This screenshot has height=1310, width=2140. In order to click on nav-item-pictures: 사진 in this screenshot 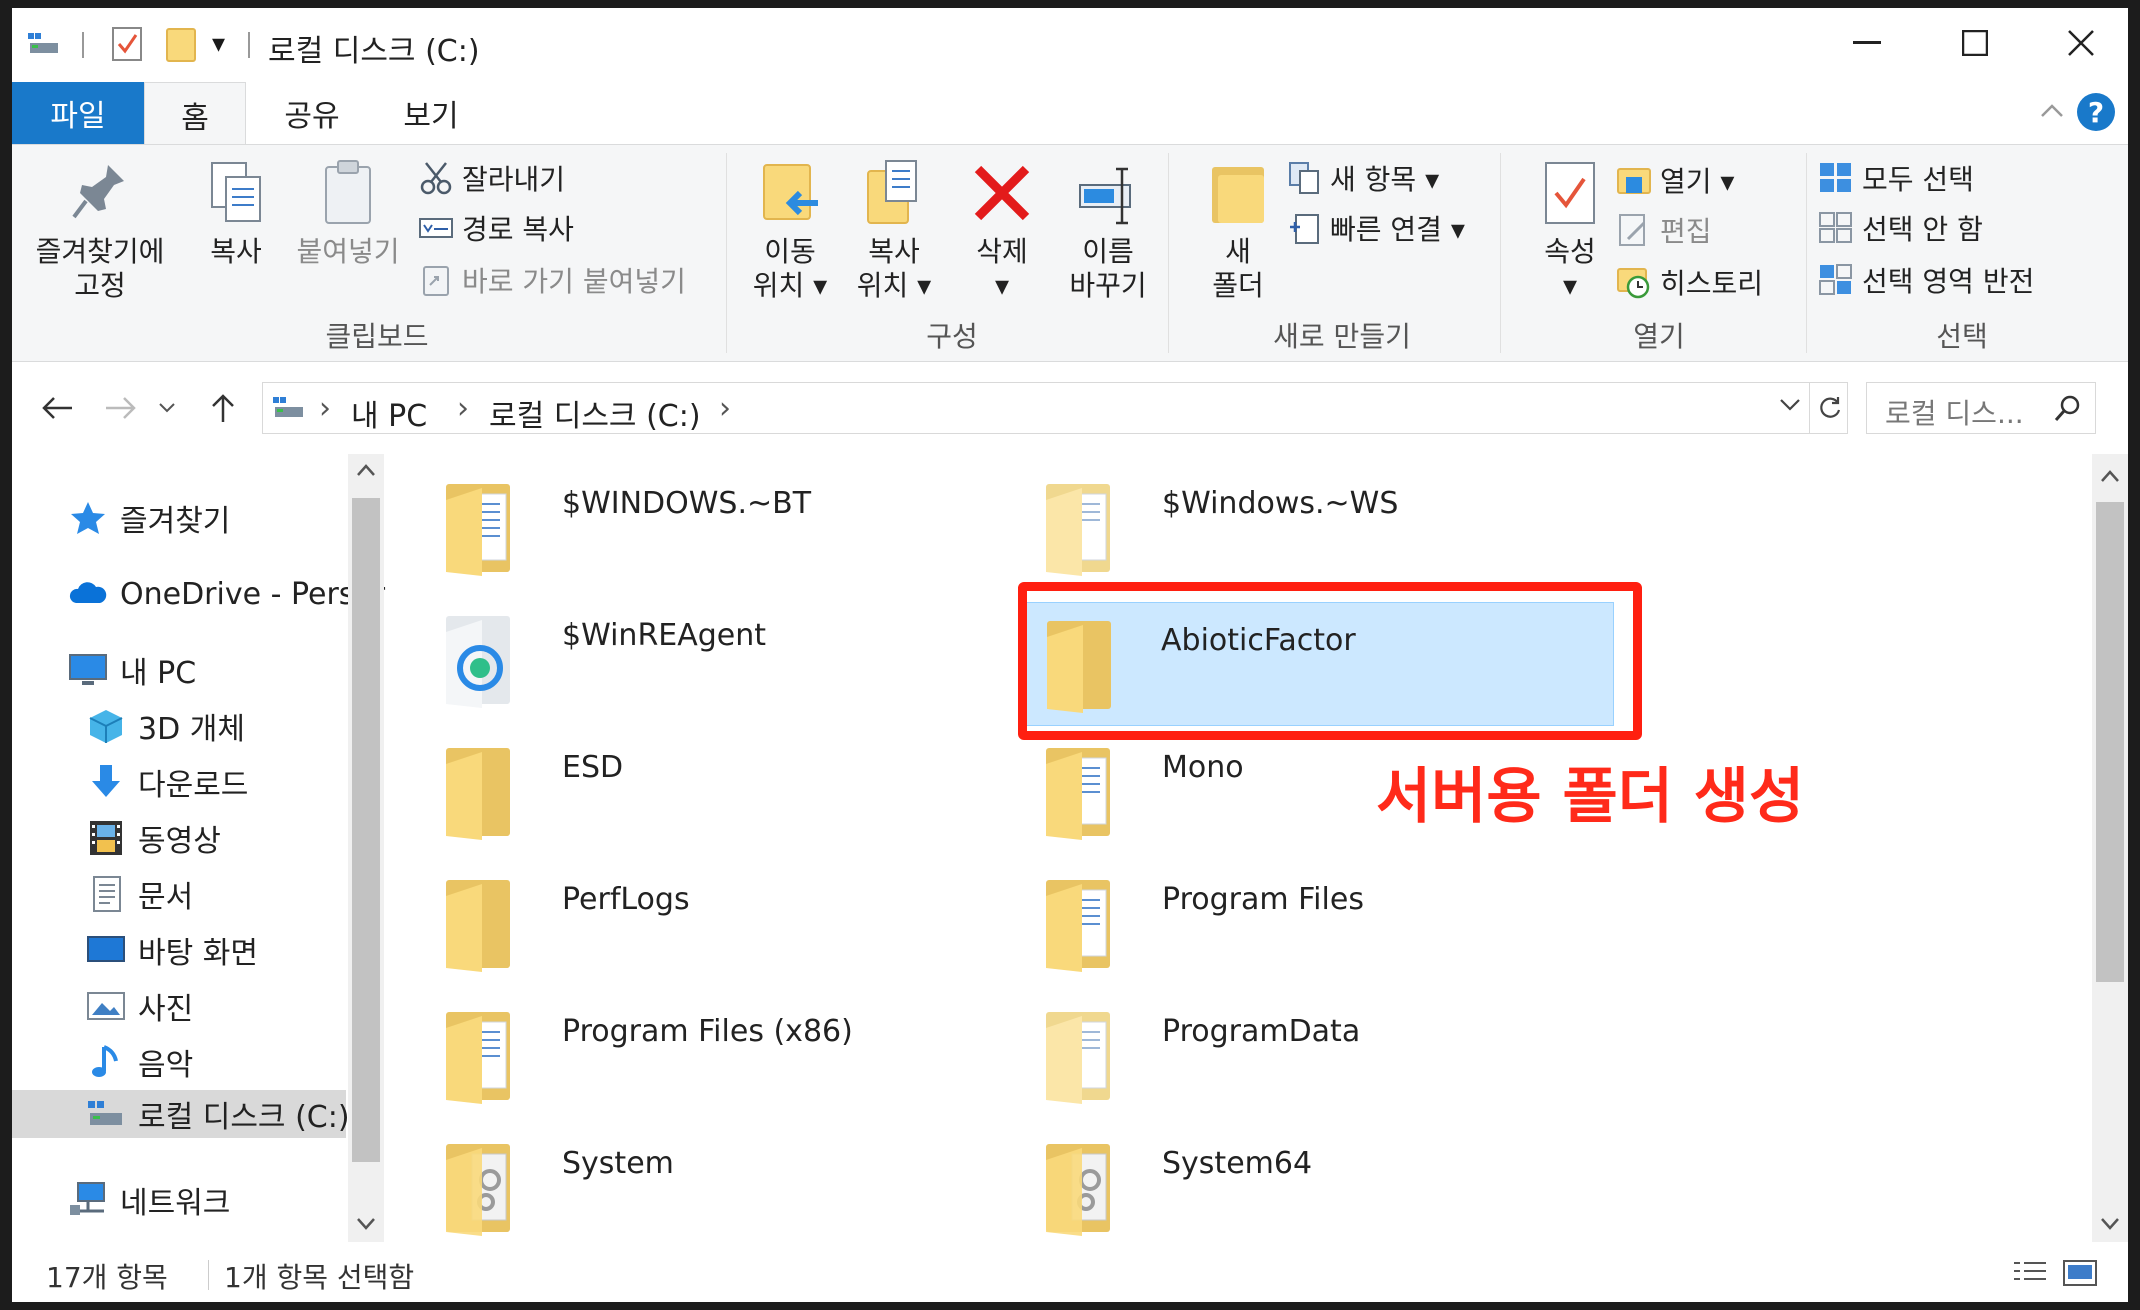, I will do `click(139, 1006)`.